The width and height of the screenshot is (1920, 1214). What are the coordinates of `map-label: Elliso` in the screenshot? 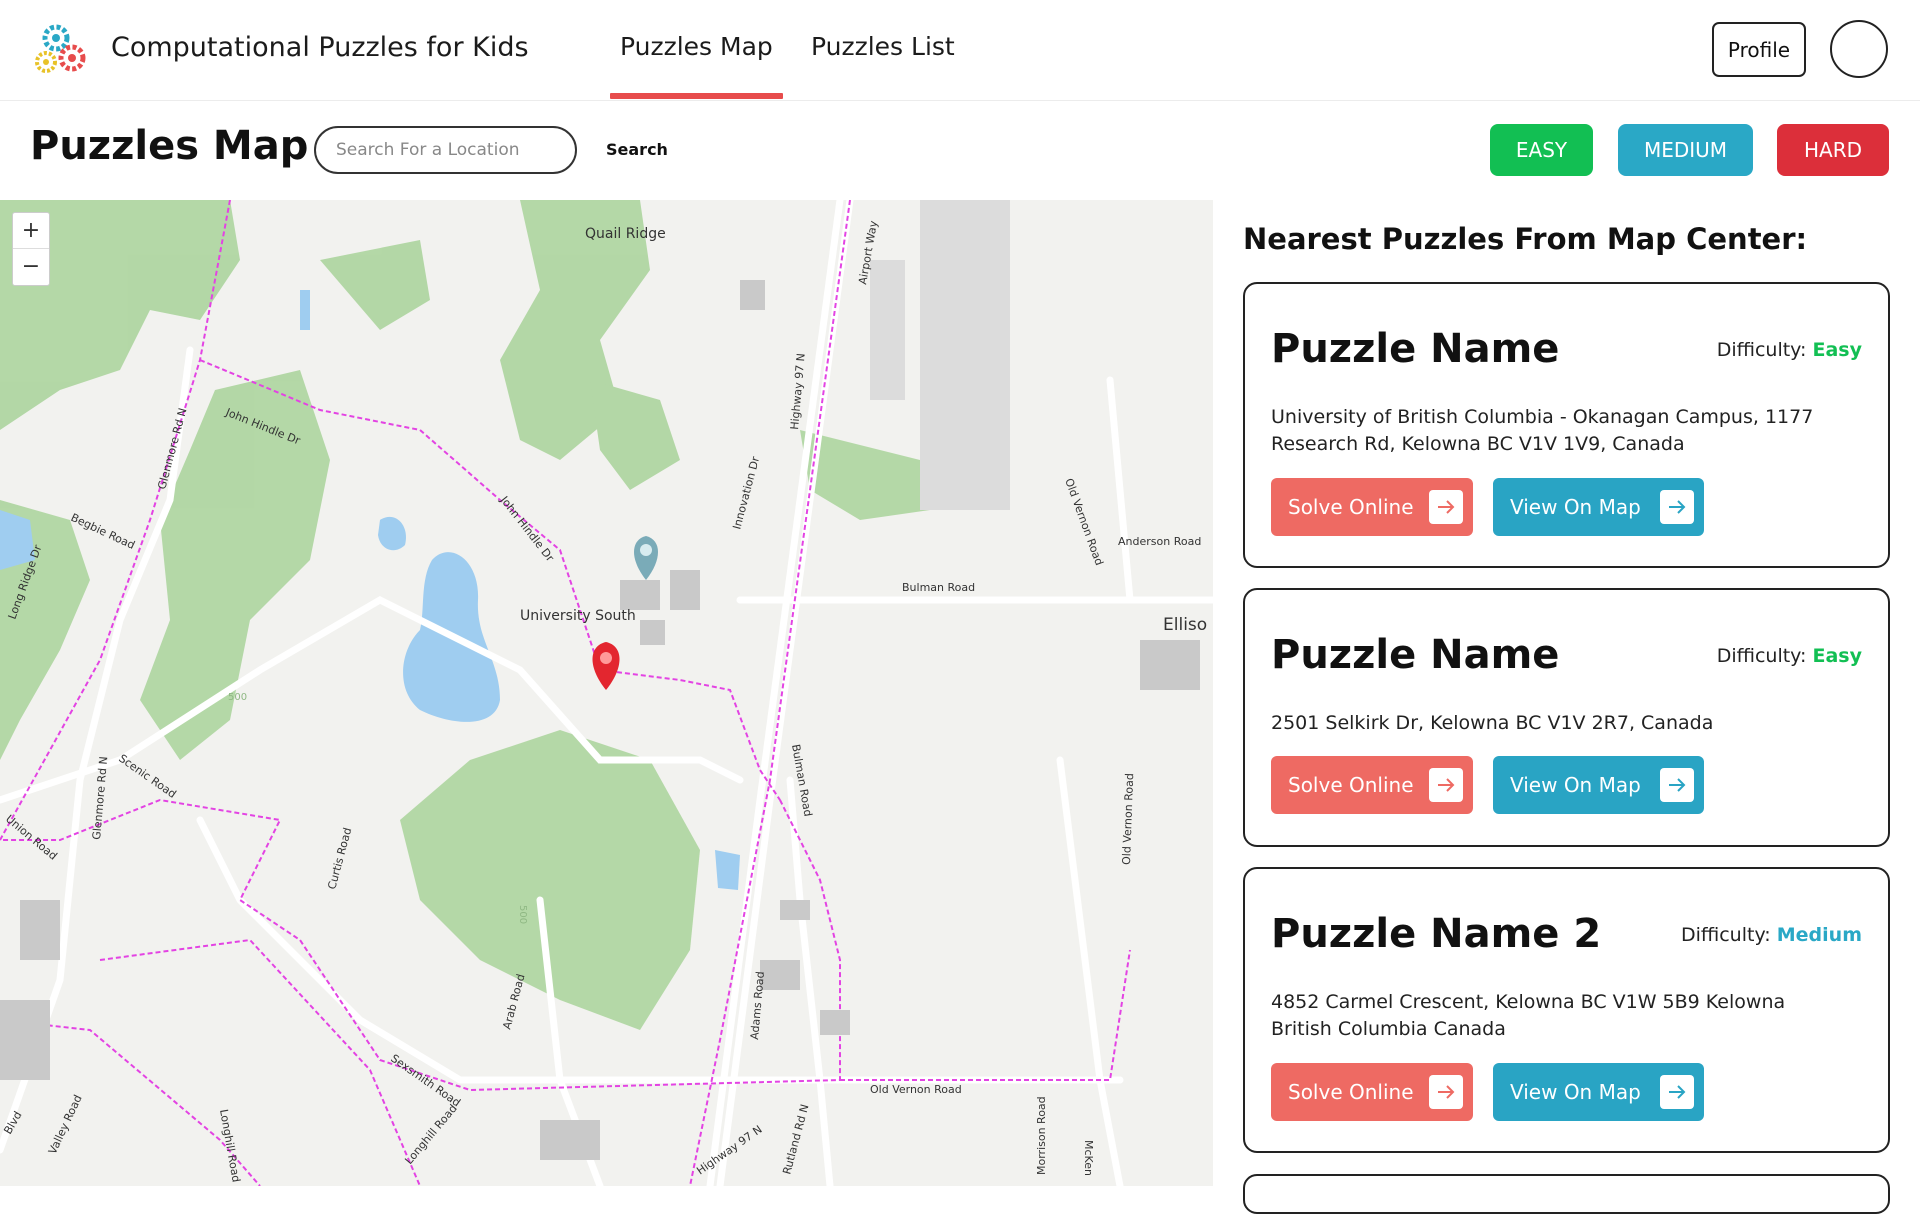 It's located at (1185, 625).